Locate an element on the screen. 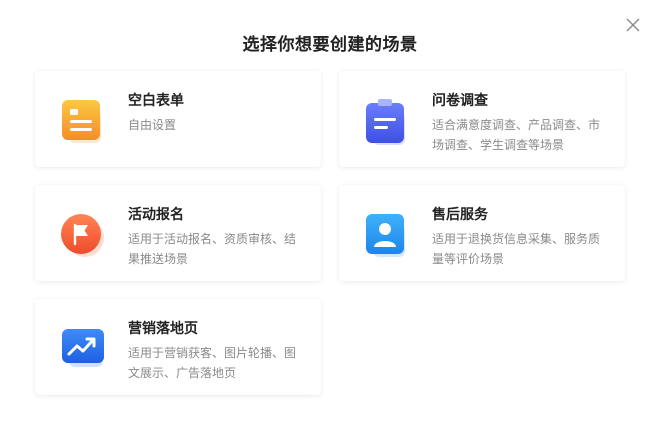  scene-card-event-signup: 活动报名 适用于活动报名、资质审核、结果推送场景 is located at coordinates (178, 233).